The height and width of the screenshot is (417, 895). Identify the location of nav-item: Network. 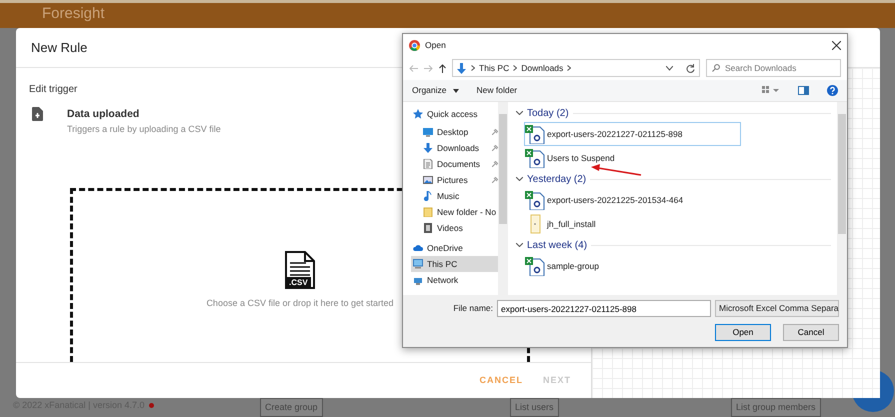
(454, 280).